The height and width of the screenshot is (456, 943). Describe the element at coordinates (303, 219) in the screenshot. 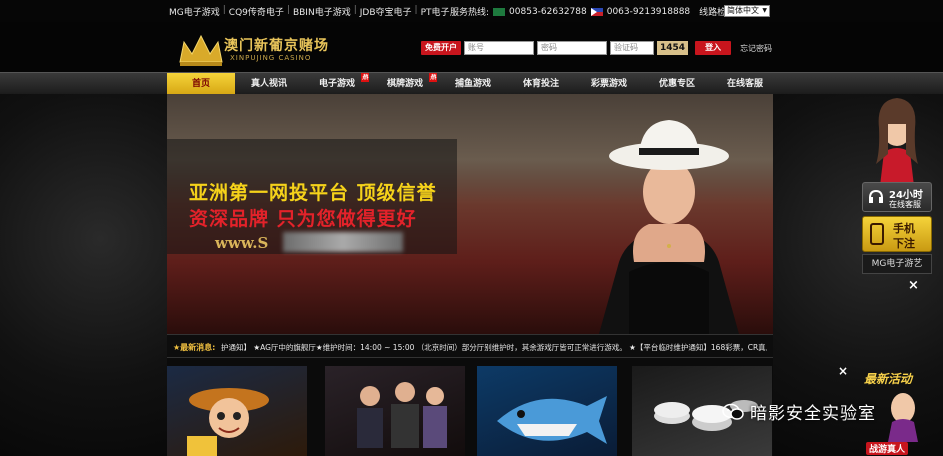

I see `banner-subheadline: 资深品牌 只为您做得更好` at that location.